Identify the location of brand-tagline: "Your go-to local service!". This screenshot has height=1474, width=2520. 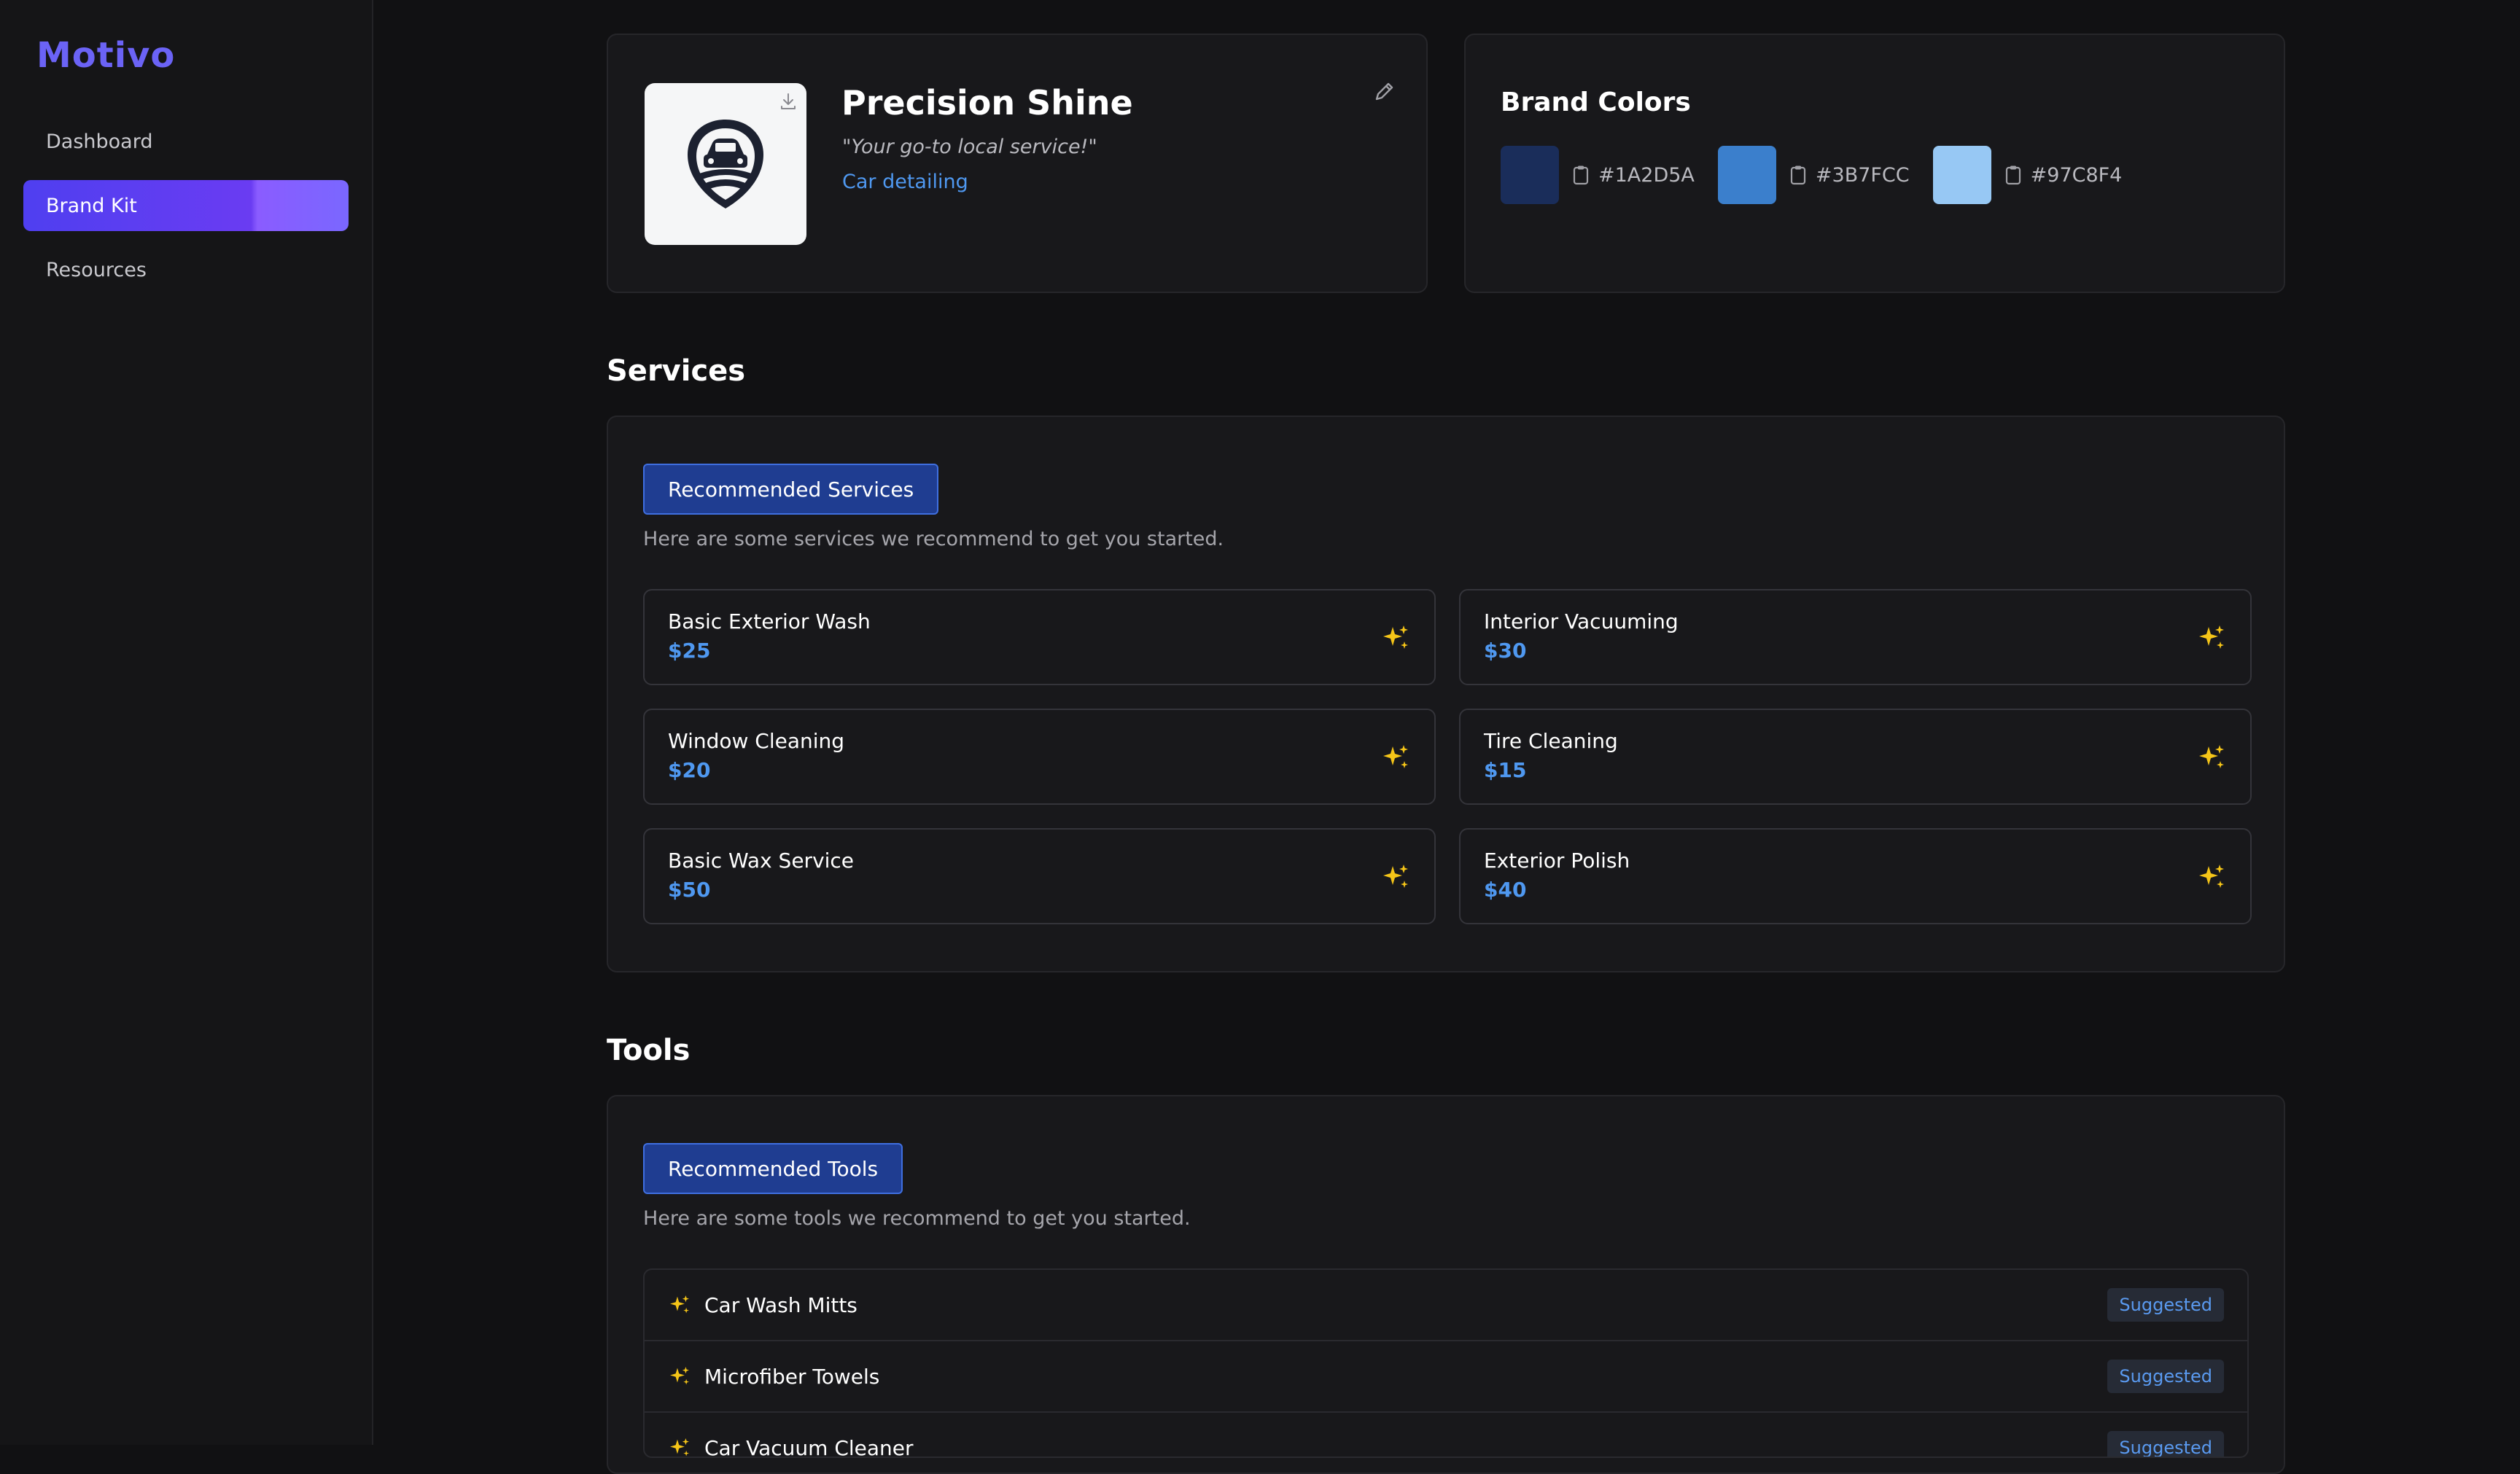
(969, 147).